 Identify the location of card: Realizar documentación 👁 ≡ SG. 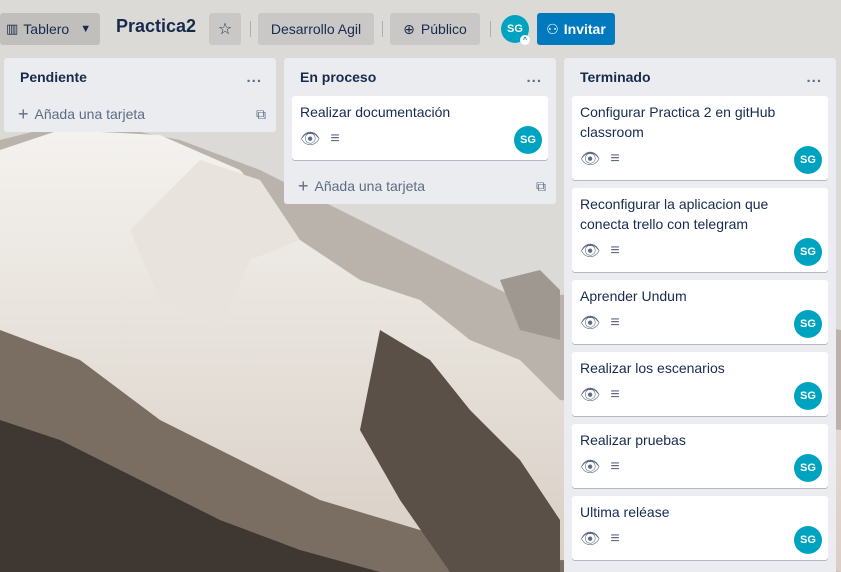
(420, 128).